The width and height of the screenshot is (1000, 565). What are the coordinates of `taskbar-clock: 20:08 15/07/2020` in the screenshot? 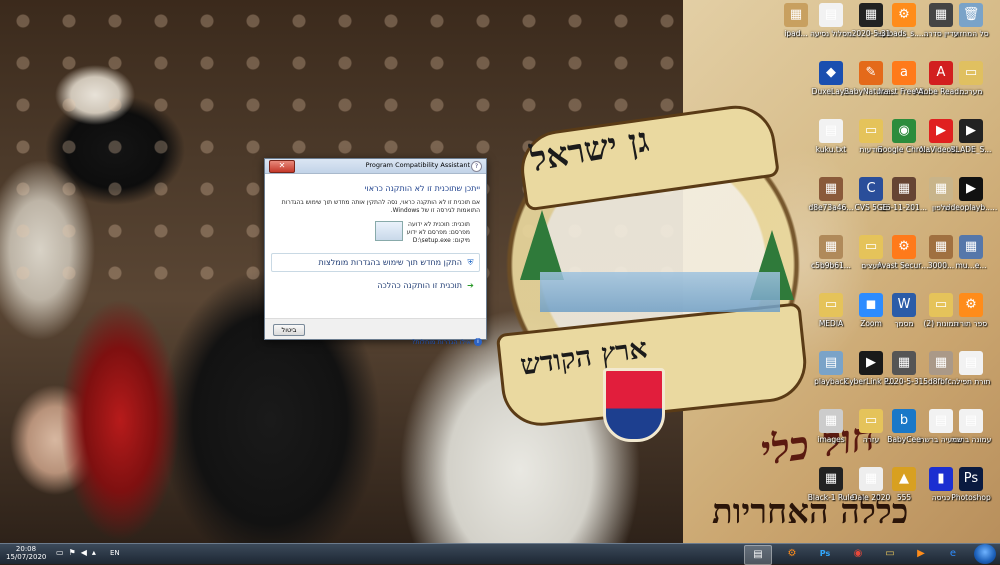 It's located at (26, 553).